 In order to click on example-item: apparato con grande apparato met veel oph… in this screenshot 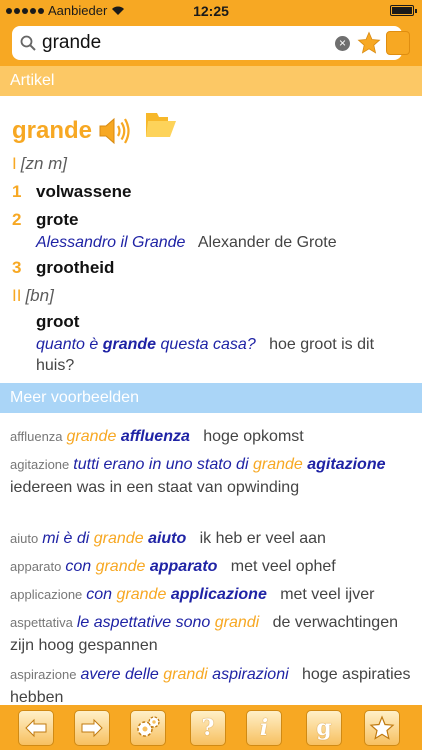, I will do `click(212, 566)`.